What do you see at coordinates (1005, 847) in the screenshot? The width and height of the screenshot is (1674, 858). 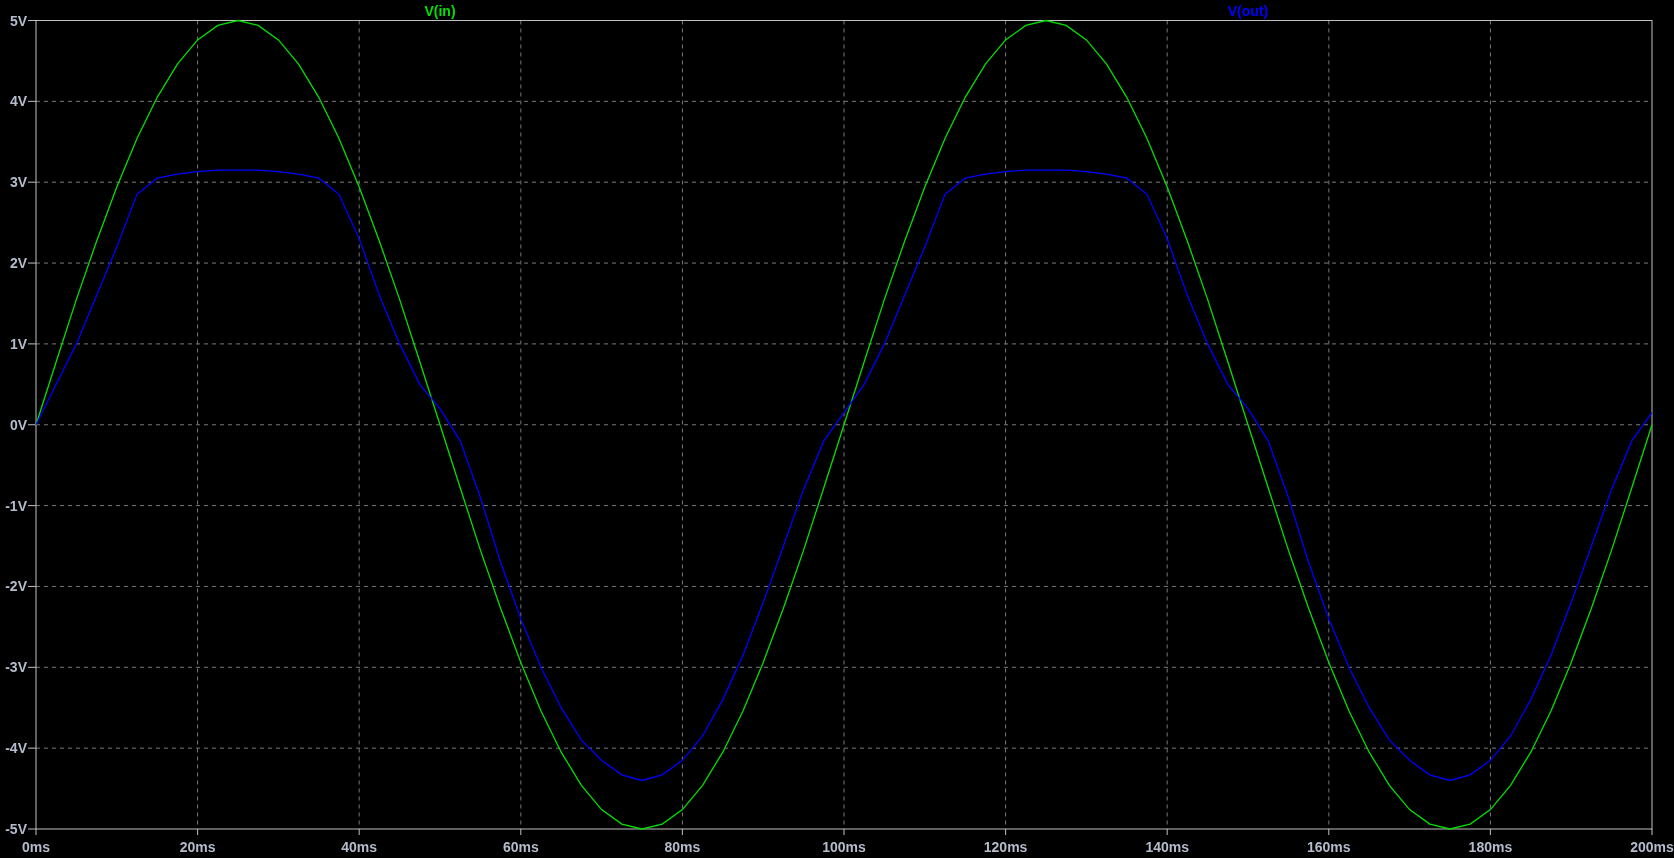 I see `x-tick-label: 120ms` at bounding box center [1005, 847].